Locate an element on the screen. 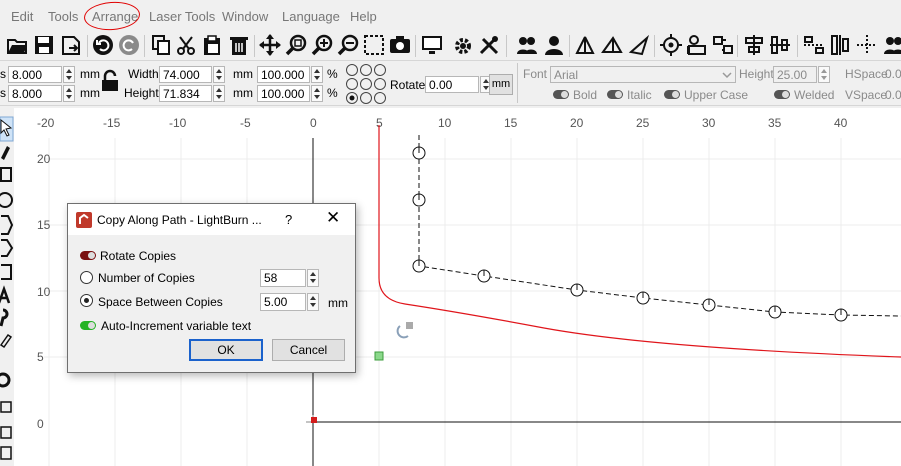  edit-nodes-icon is located at coordinates (5, 153).